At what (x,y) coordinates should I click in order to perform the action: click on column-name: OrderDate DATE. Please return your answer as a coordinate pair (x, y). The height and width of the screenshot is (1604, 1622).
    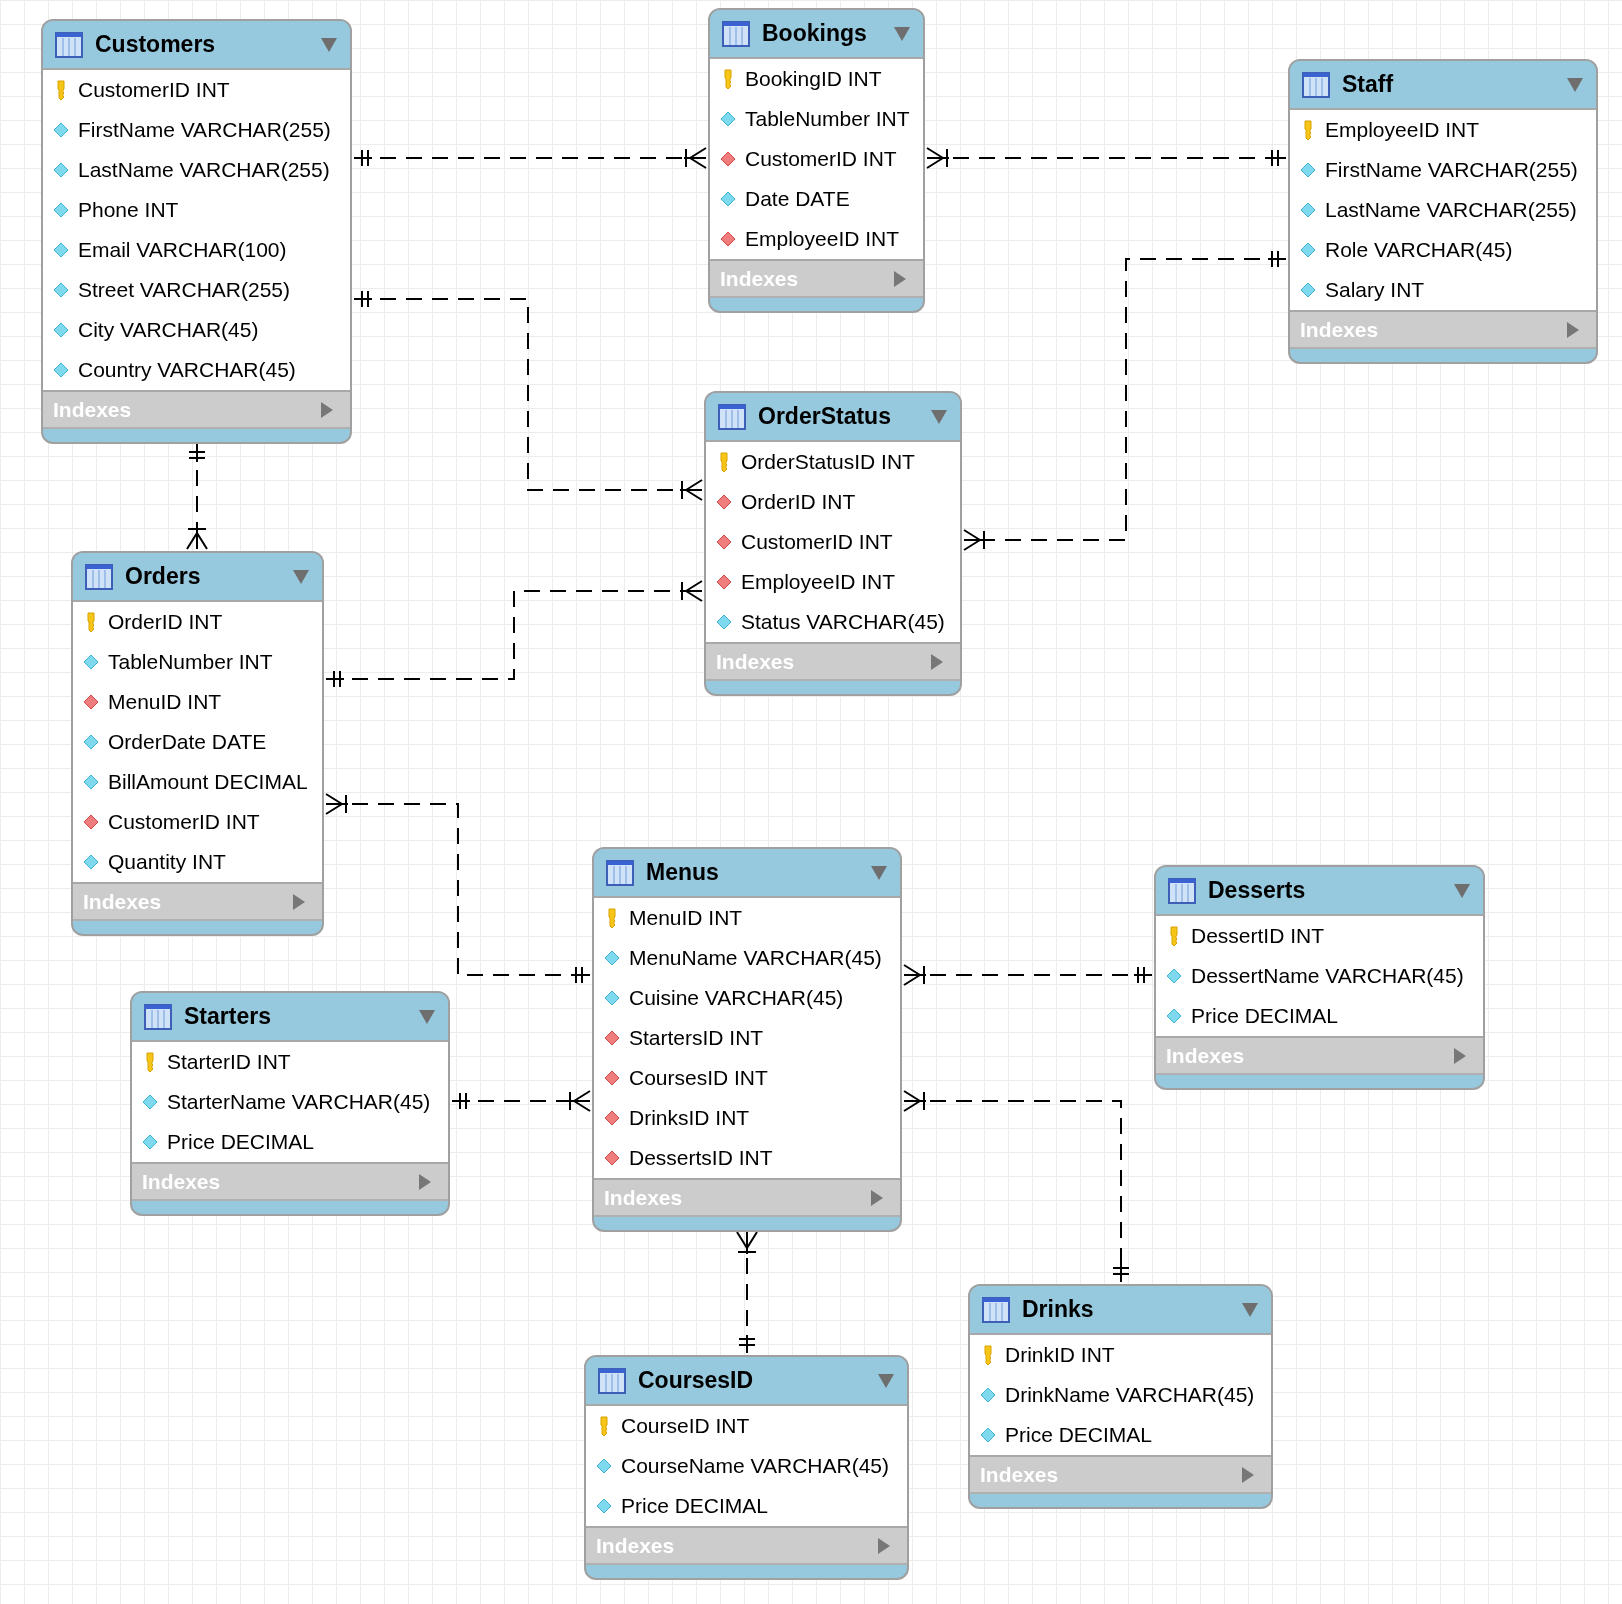
    Looking at the image, I should click on (187, 742).